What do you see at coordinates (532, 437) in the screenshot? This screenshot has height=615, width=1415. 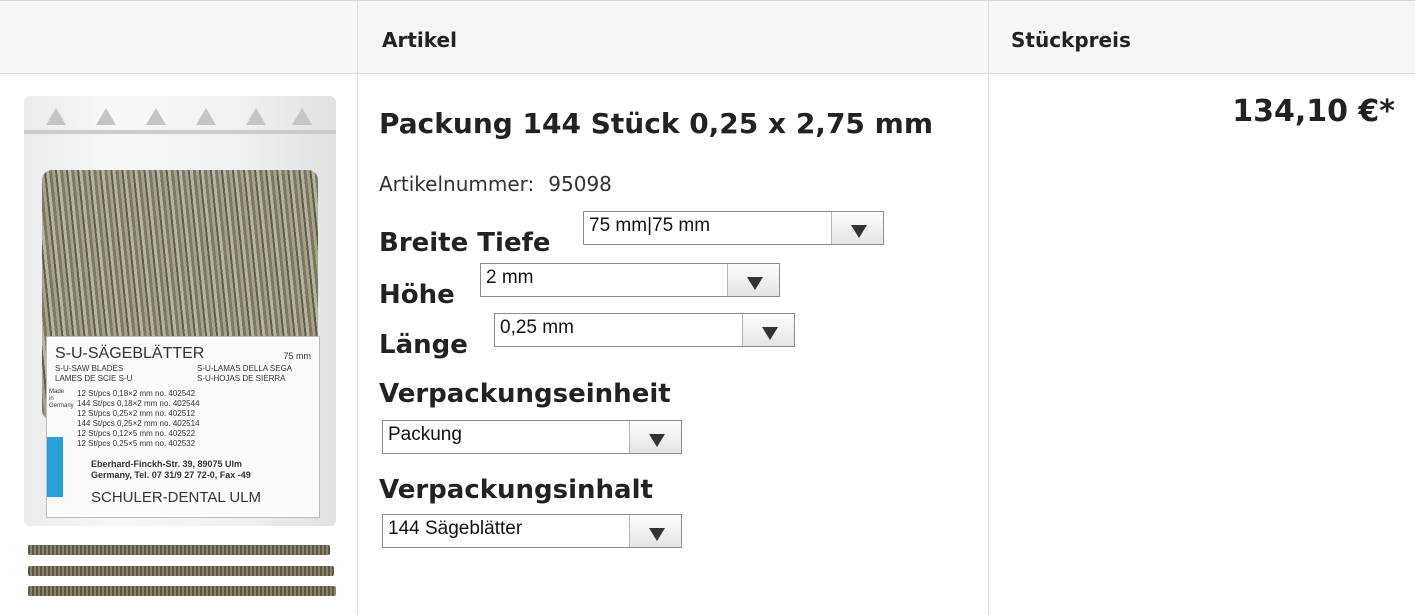 I see `verpackungseinheit-select: Packung` at bounding box center [532, 437].